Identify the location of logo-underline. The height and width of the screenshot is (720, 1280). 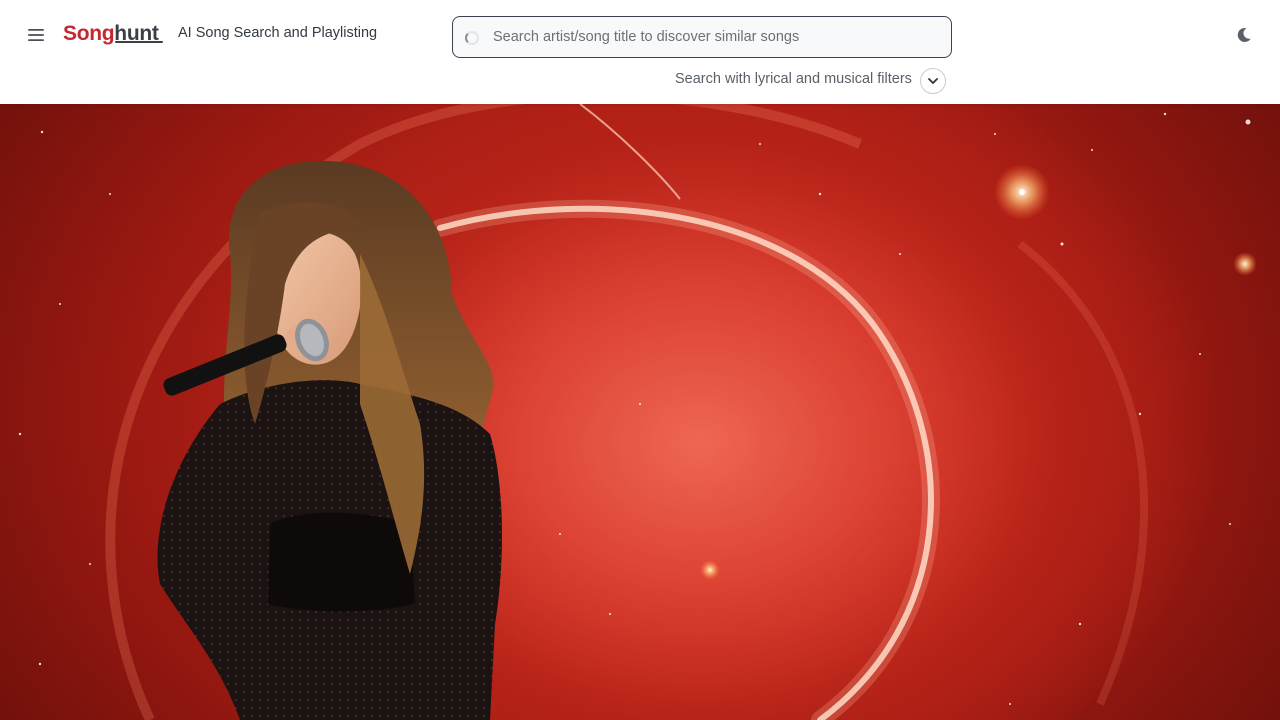
(139, 42).